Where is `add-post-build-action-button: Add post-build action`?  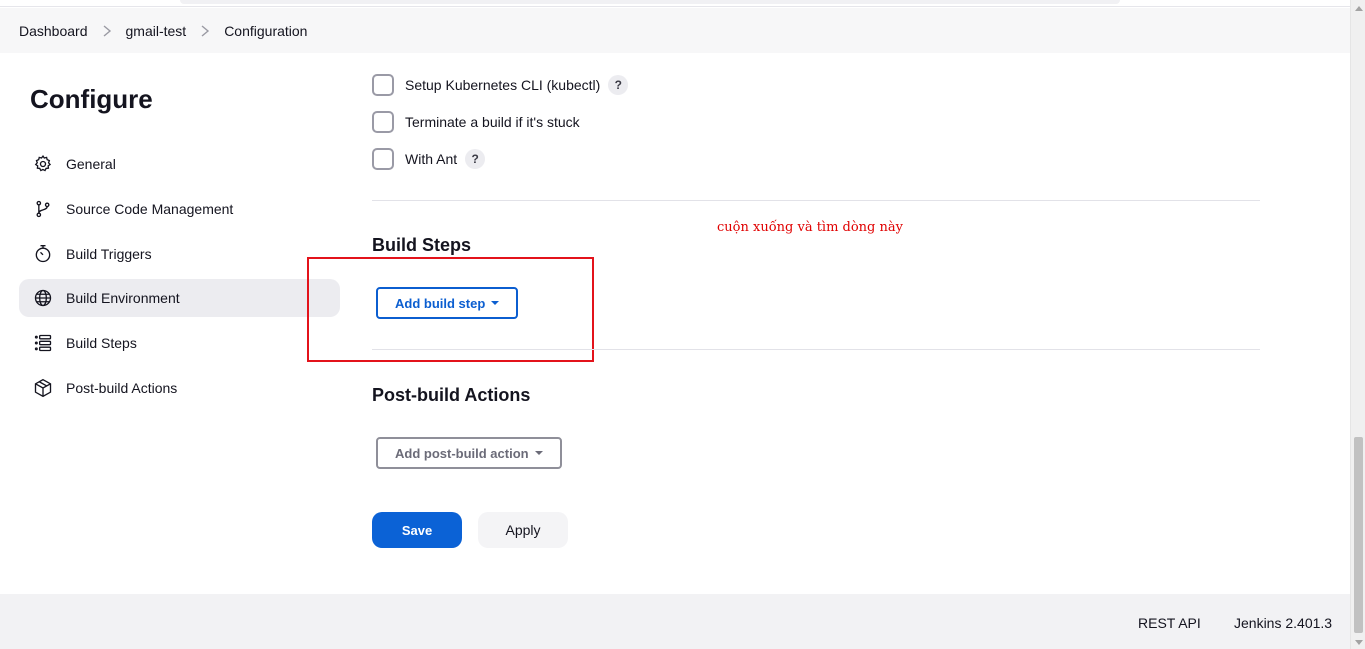
add-post-build-action-button: Add post-build action is located at coordinates (469, 453).